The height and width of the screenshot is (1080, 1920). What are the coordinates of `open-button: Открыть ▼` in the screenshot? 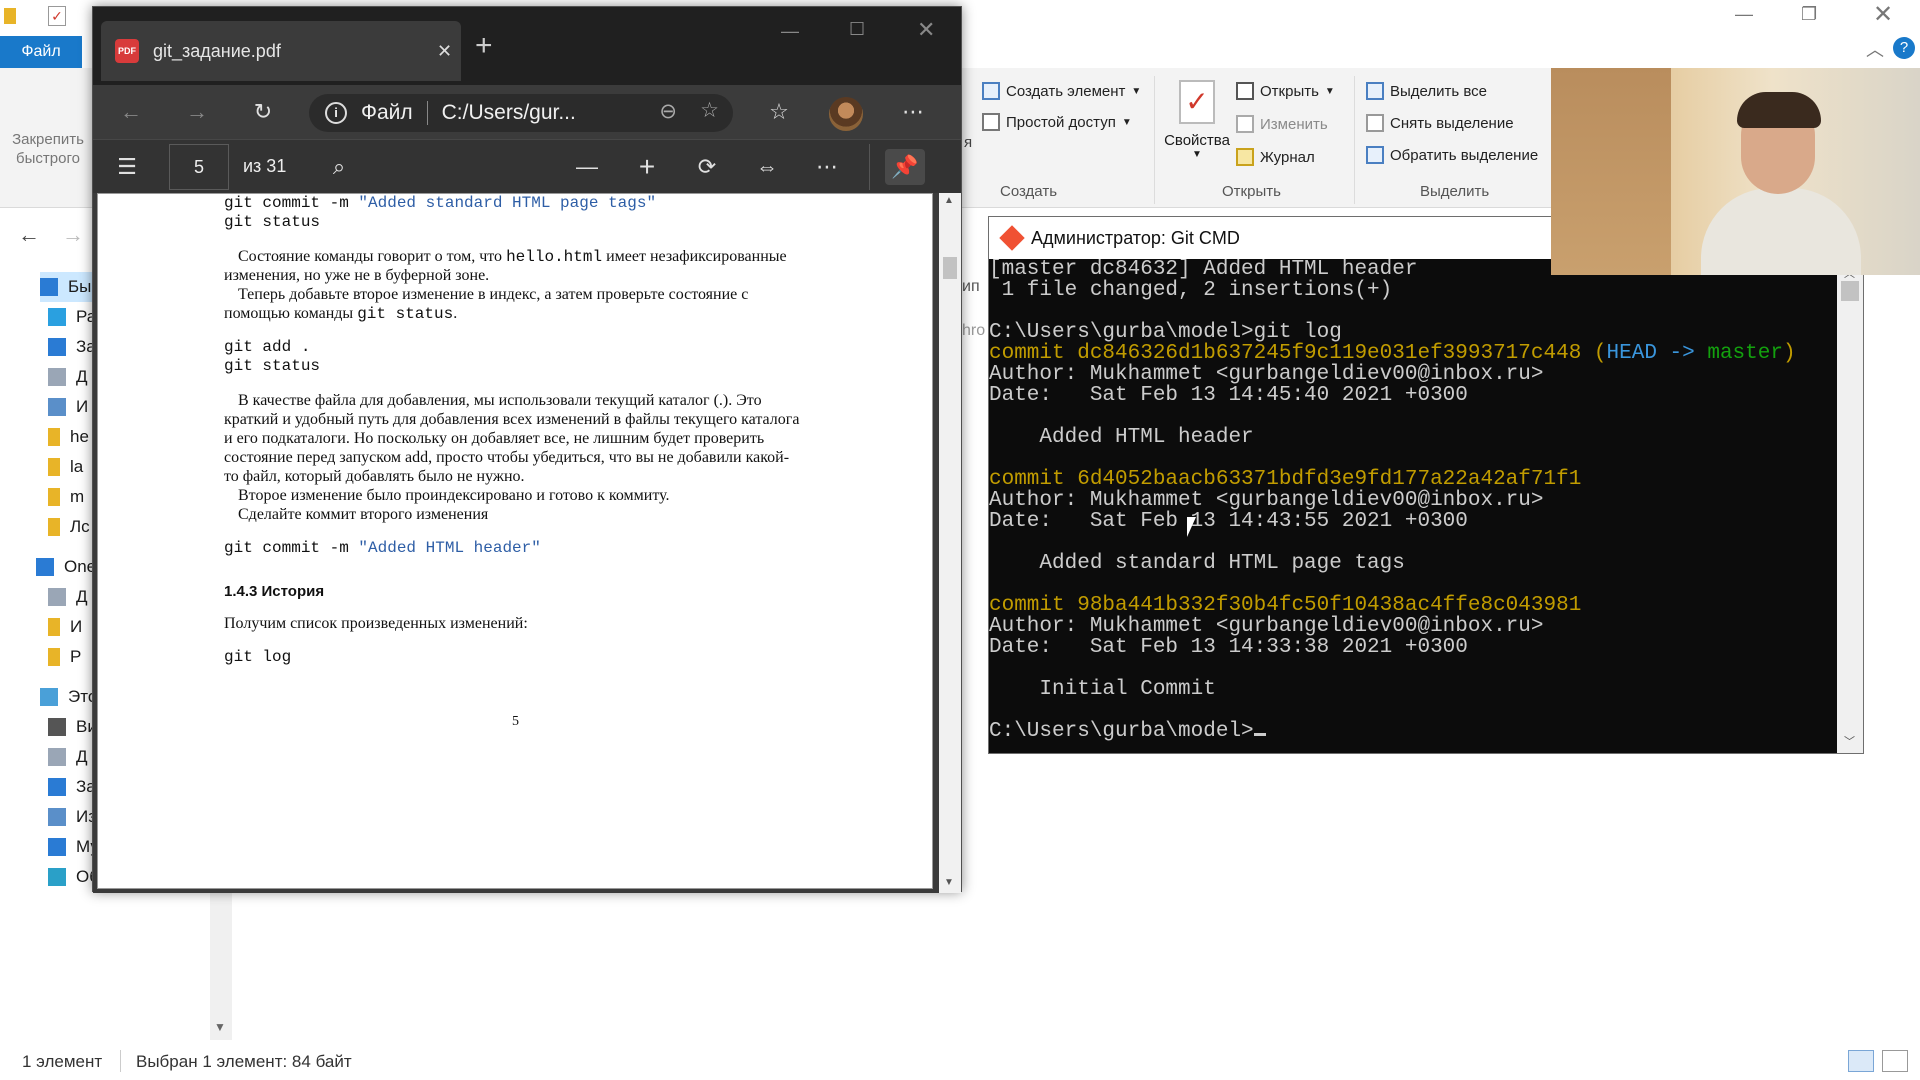 It's located at (1285, 91).